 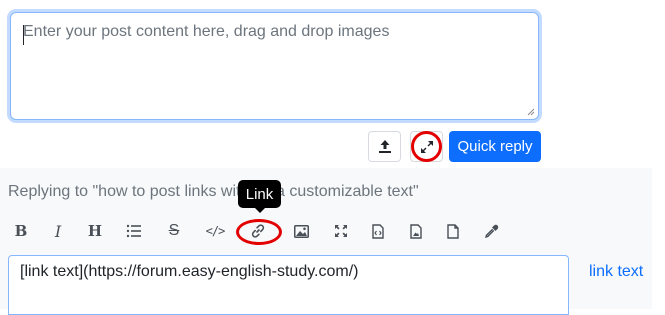 I want to click on image-file-icon, so click(x=416, y=231).